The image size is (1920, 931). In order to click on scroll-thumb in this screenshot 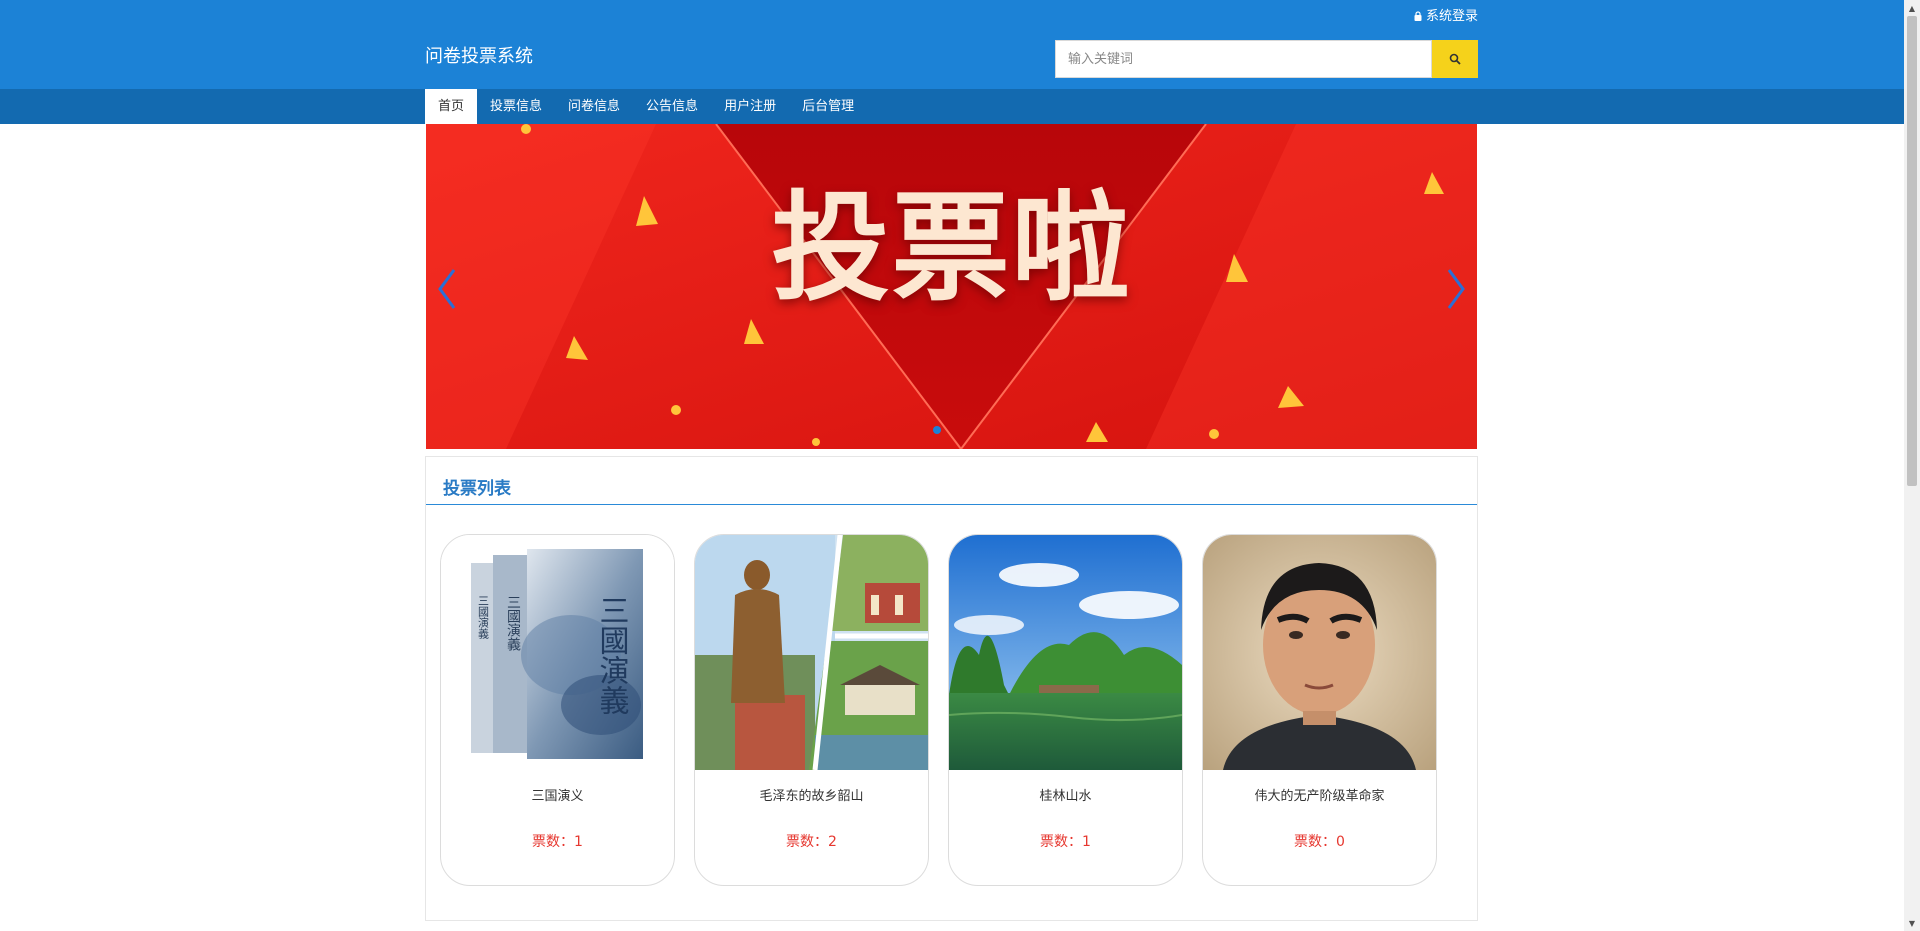, I will do `click(1912, 251)`.